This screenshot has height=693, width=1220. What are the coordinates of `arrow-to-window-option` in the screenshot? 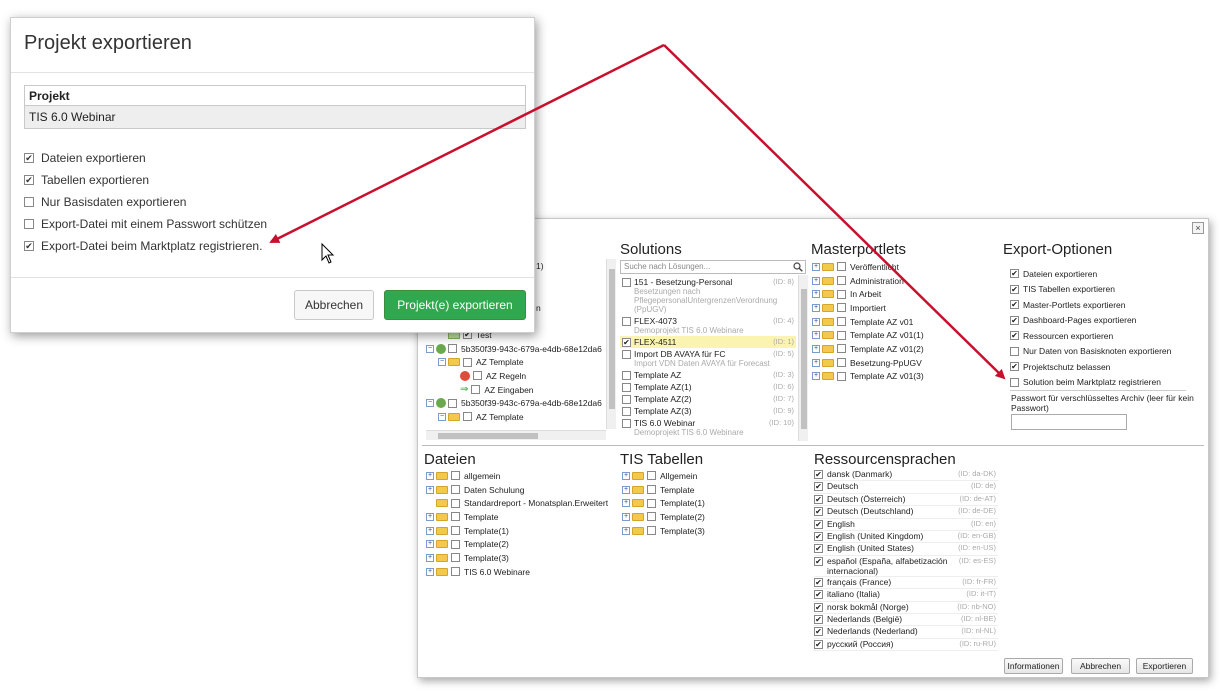 It's located at (834, 212).